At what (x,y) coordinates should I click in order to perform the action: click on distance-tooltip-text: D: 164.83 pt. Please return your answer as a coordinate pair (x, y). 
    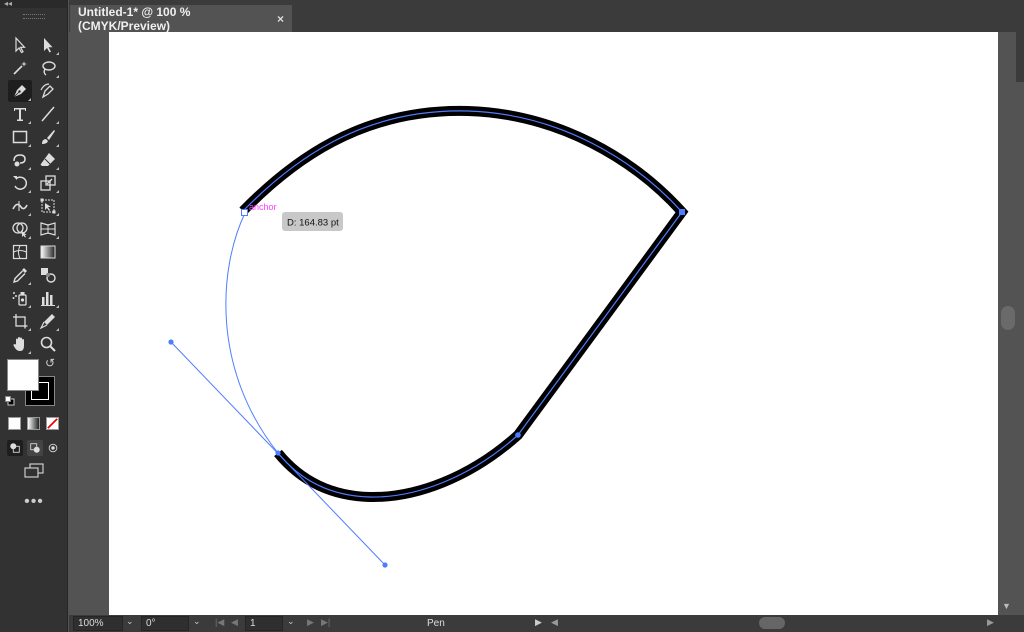
    Looking at the image, I should click on (313, 223).